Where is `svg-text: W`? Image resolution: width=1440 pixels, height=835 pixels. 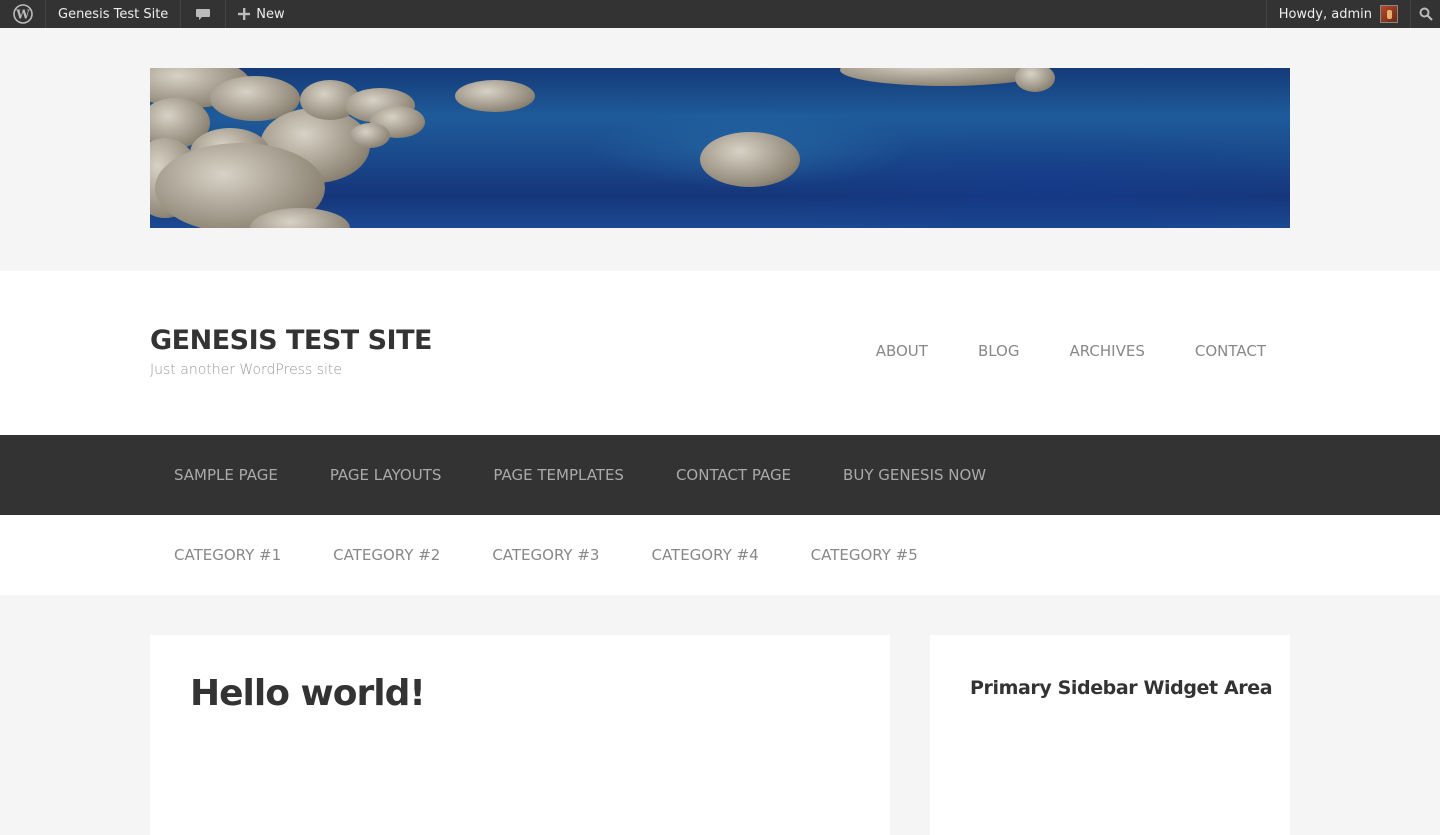
svg-text: W is located at coordinates (22, 15).